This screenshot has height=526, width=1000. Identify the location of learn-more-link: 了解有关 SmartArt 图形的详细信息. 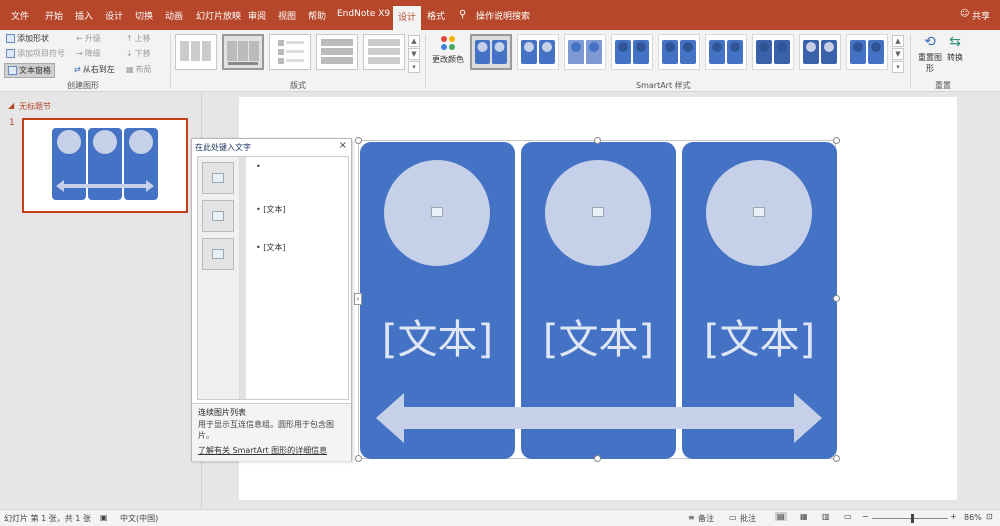
(262, 450).